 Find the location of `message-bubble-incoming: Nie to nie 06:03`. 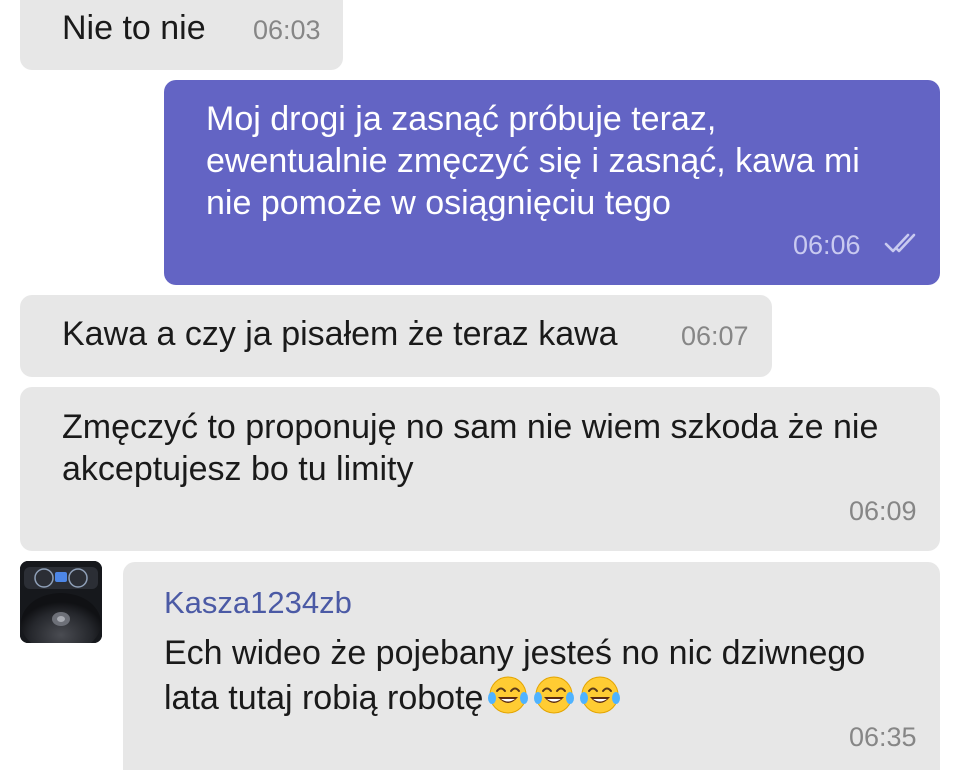

message-bubble-incoming: Nie to nie 06:03 is located at coordinates (181, 35).